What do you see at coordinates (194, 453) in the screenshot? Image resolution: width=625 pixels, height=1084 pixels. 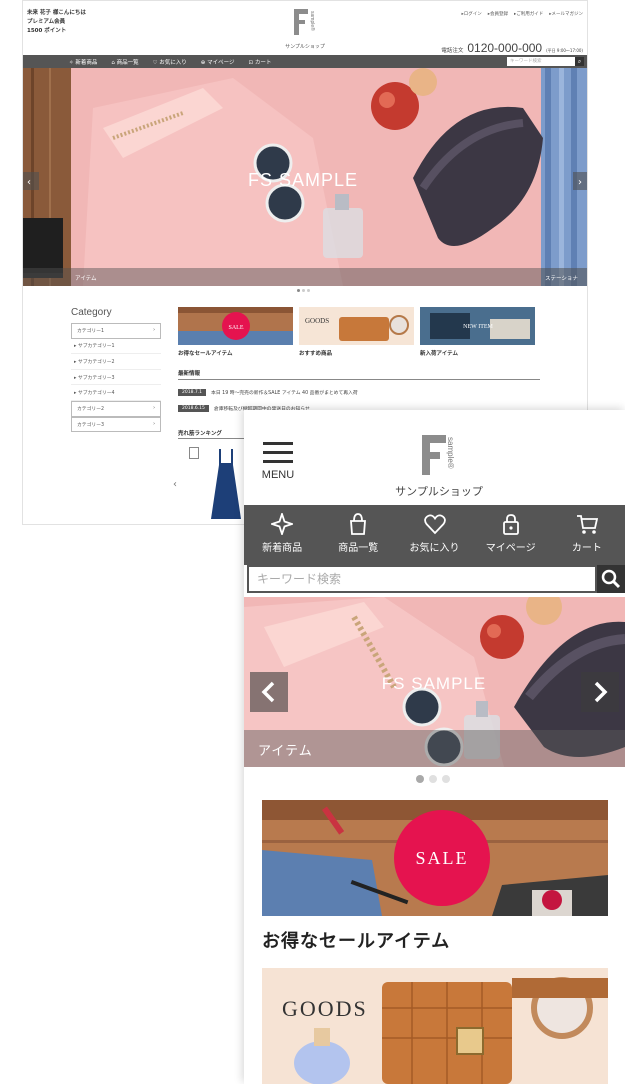 I see `bookmark-icon` at bounding box center [194, 453].